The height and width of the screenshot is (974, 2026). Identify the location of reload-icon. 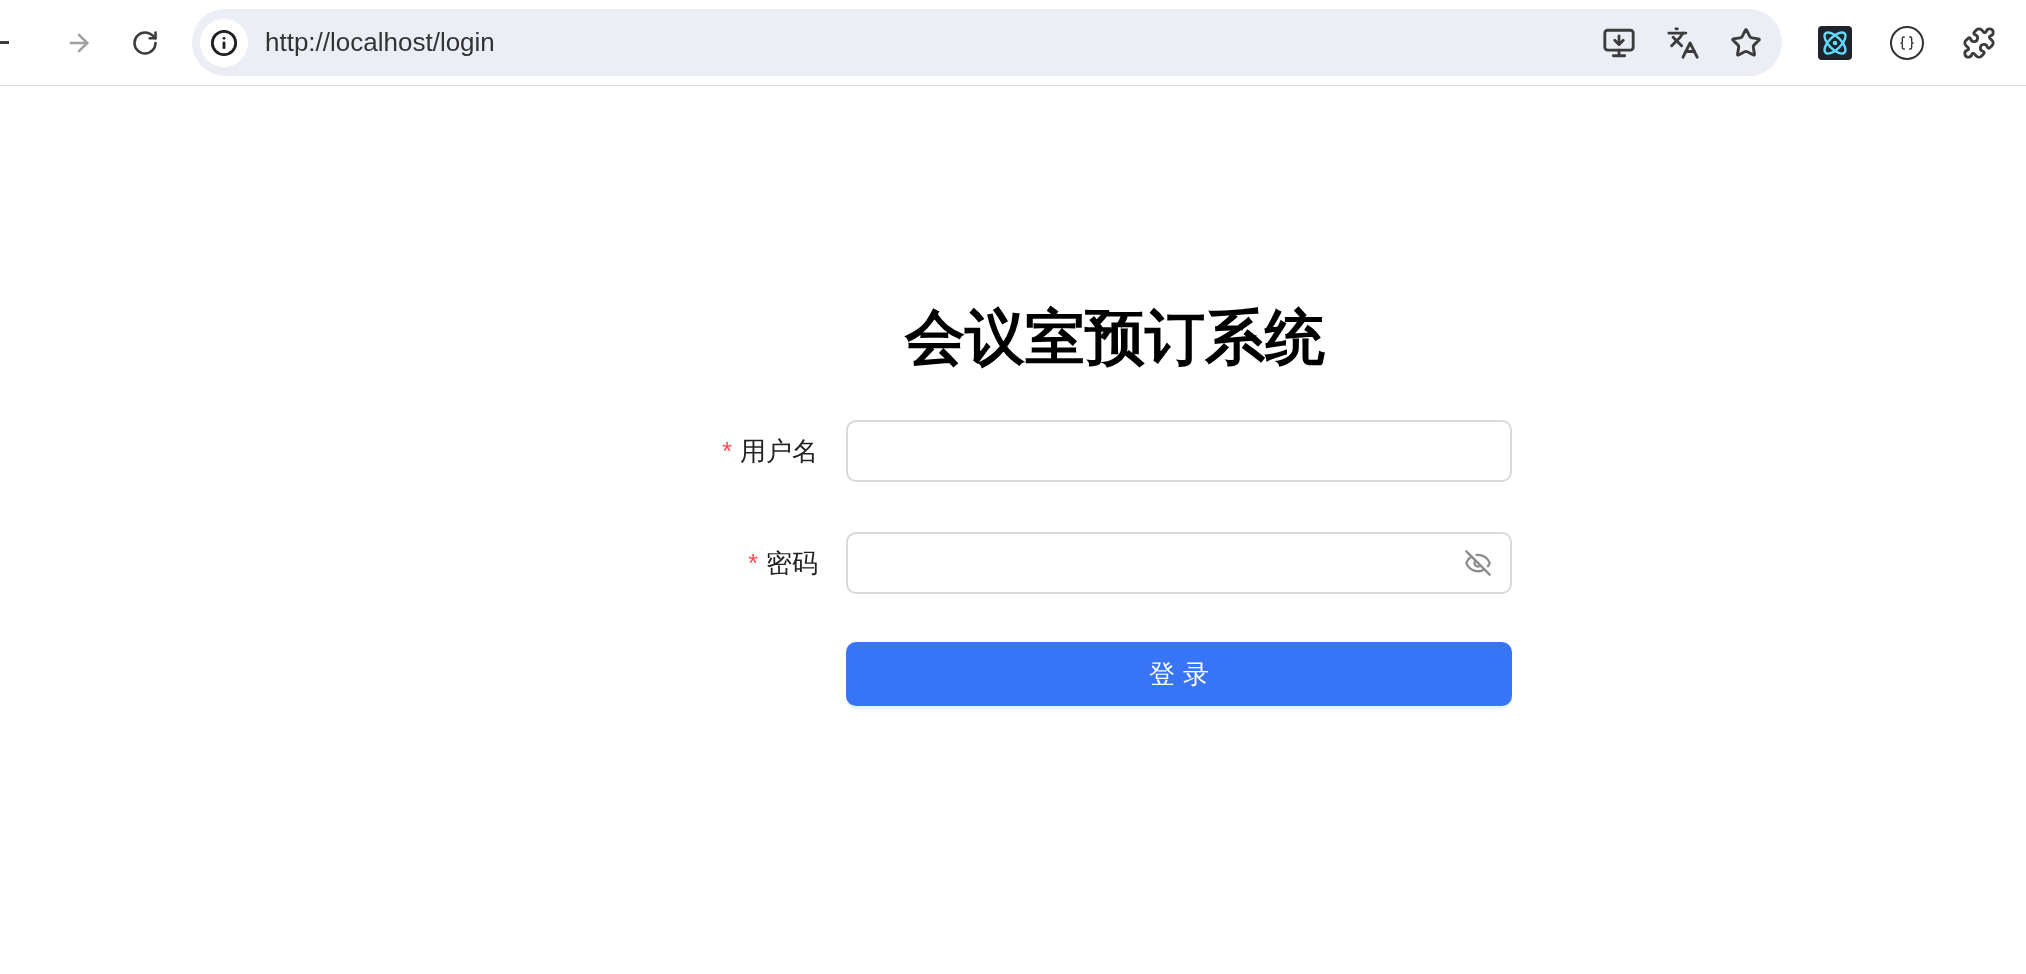
(144, 42).